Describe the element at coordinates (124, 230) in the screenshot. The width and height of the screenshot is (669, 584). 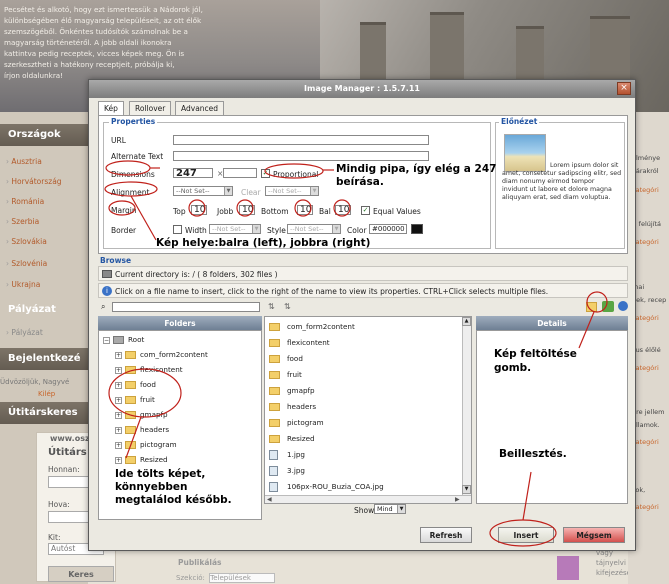
I see `border-label: Border` at that location.